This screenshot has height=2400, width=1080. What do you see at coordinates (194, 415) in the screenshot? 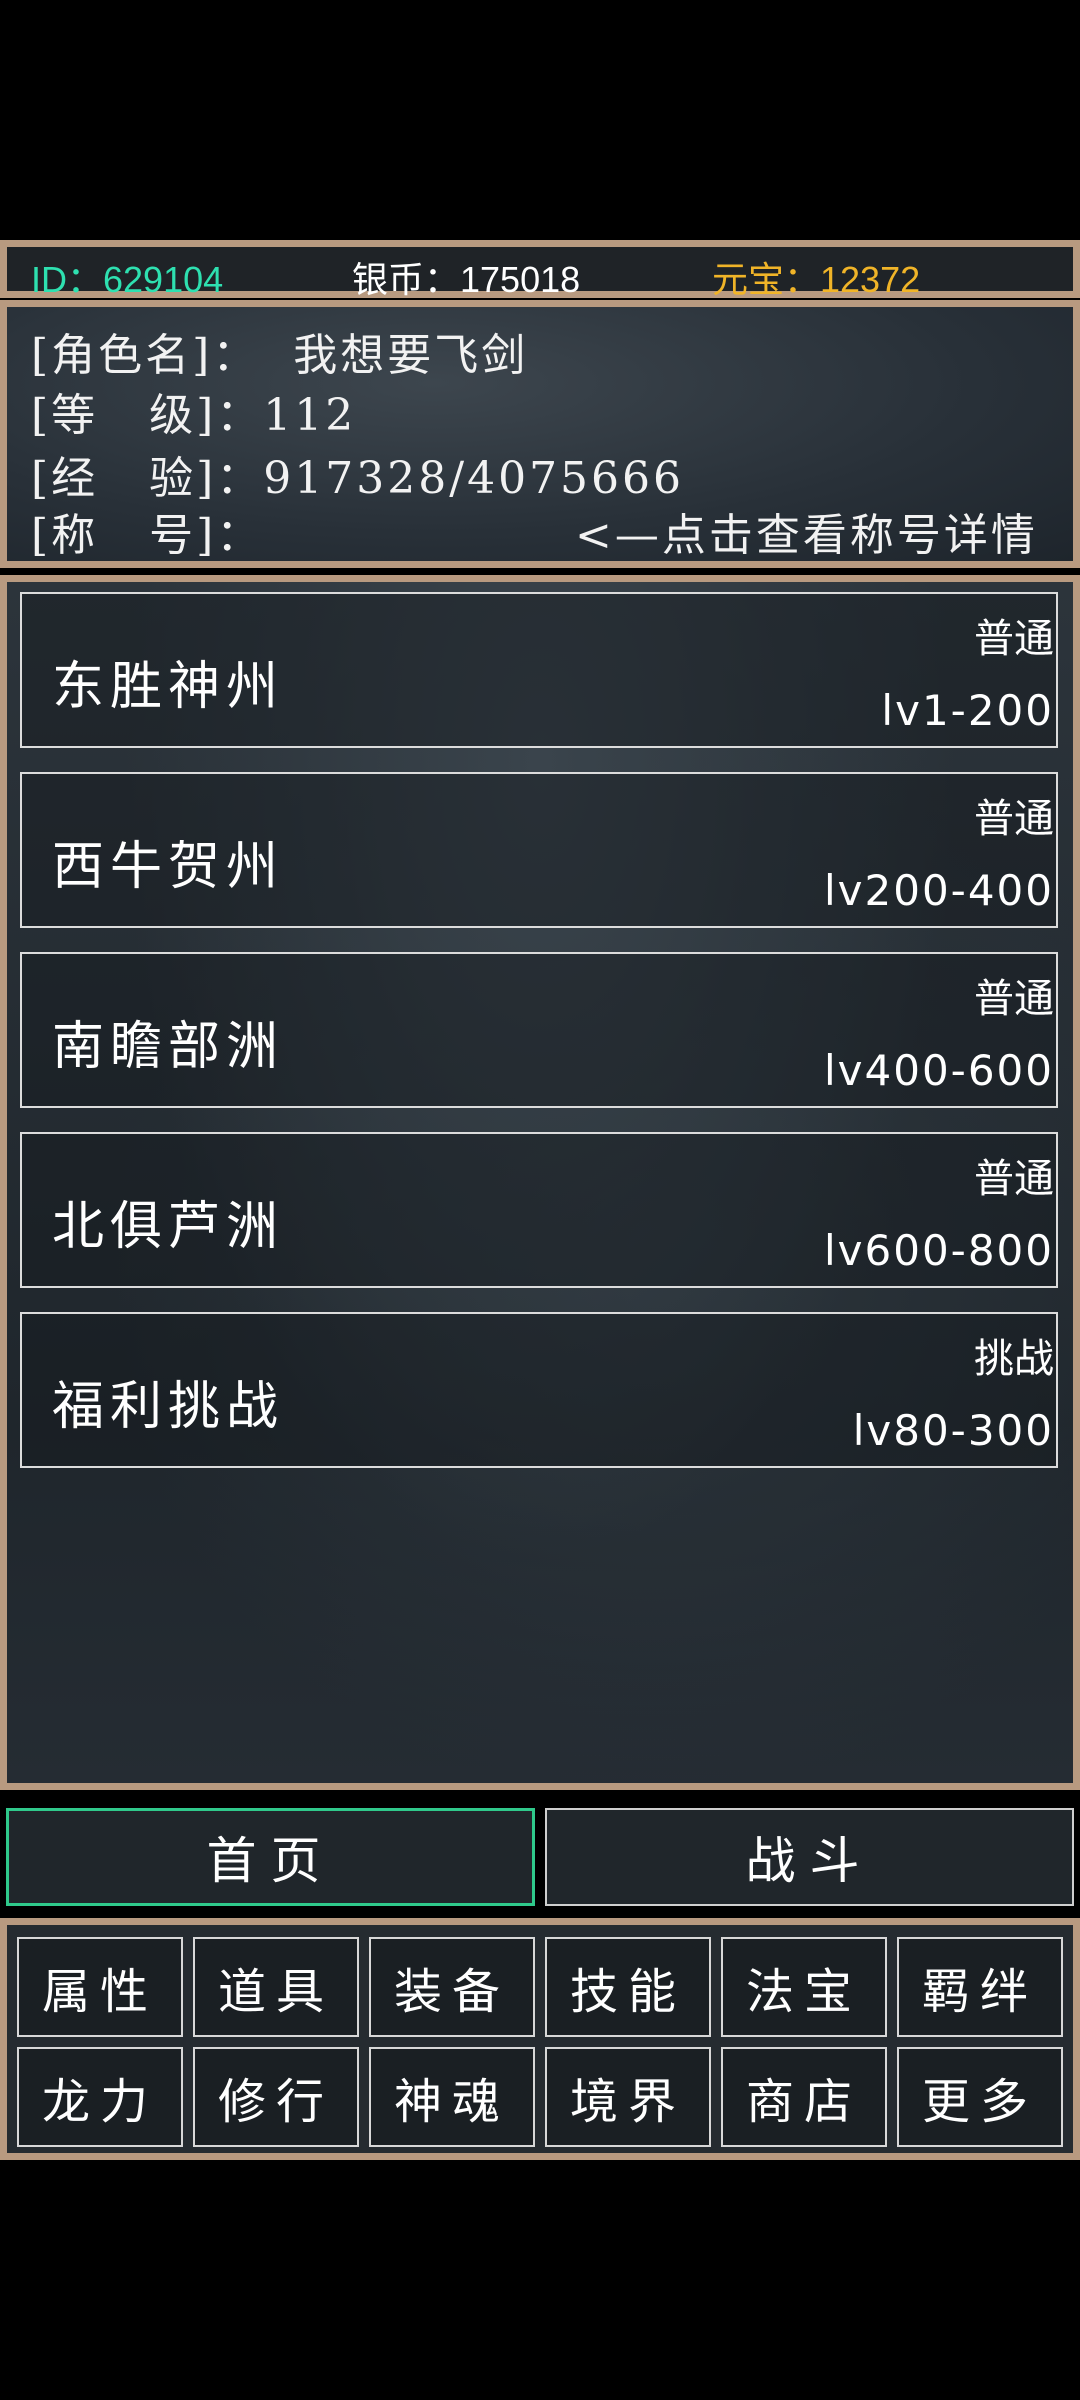
I see `character-level: [等 级]：112` at bounding box center [194, 415].